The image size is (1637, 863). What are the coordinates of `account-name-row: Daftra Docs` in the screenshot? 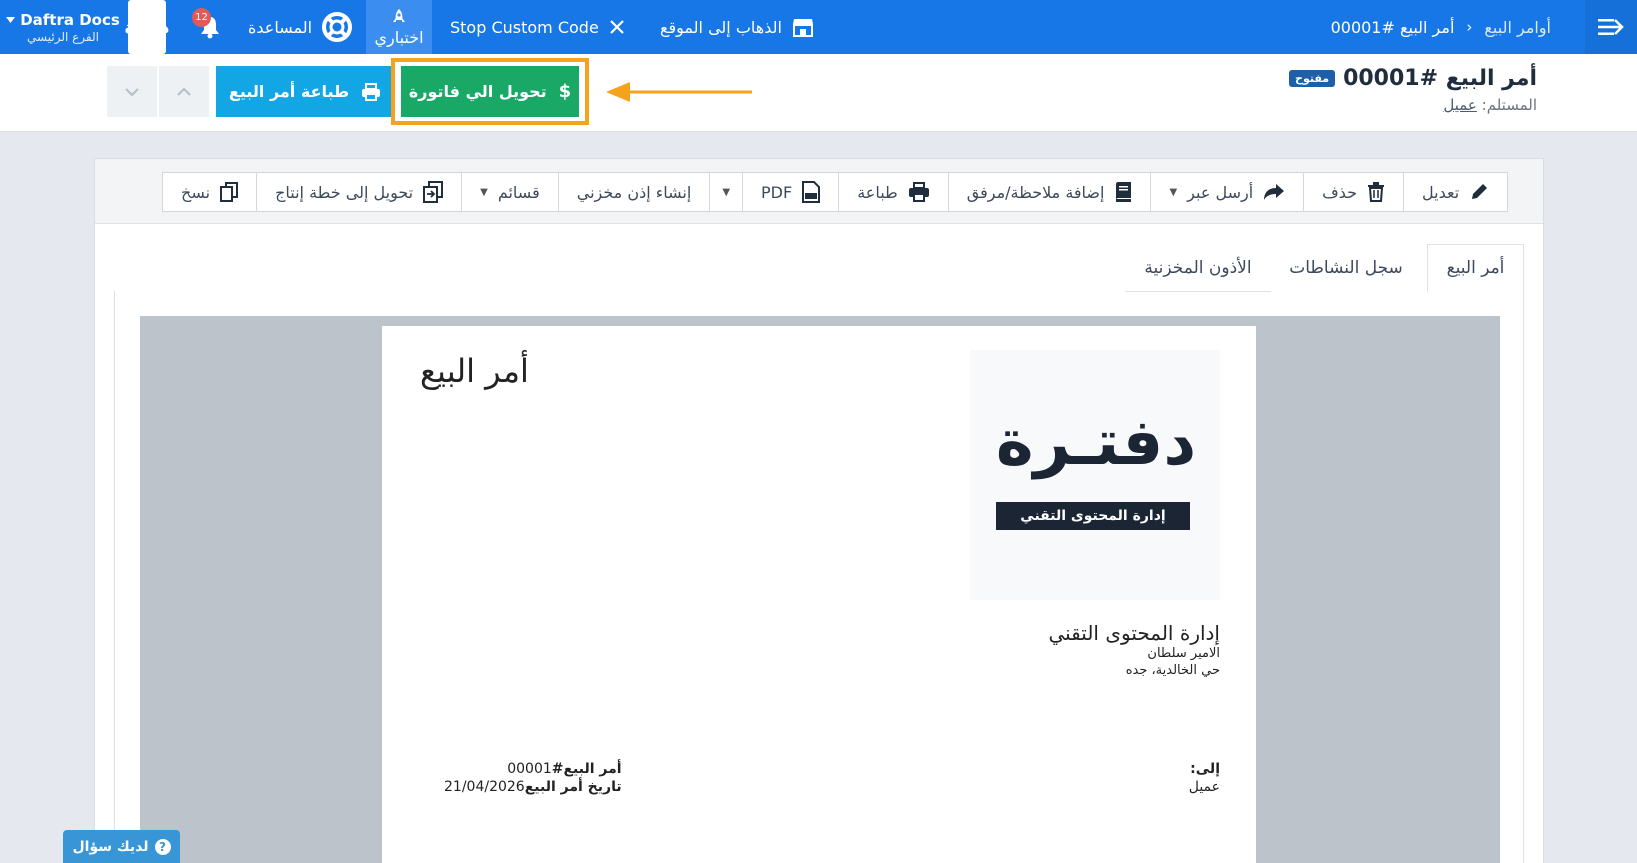 It's located at (63, 20).